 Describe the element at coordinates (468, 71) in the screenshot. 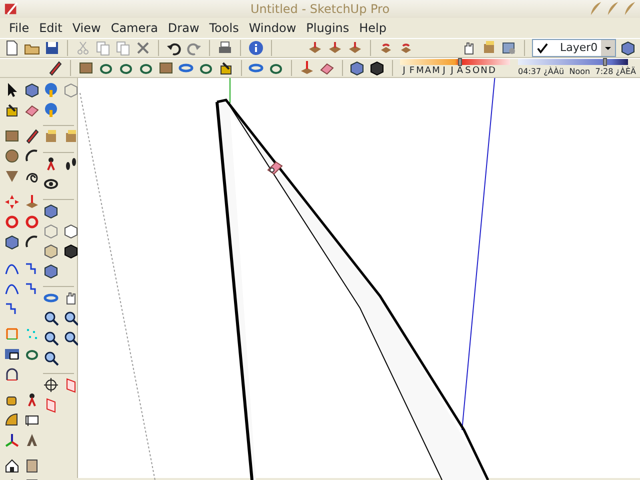

I see `month-label: S` at that location.